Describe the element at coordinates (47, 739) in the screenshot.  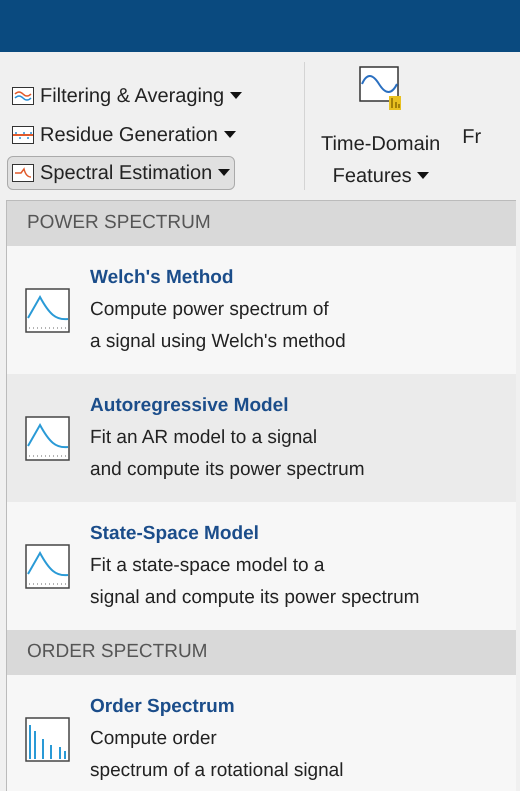
I see `bar-spectrum-icon` at that location.